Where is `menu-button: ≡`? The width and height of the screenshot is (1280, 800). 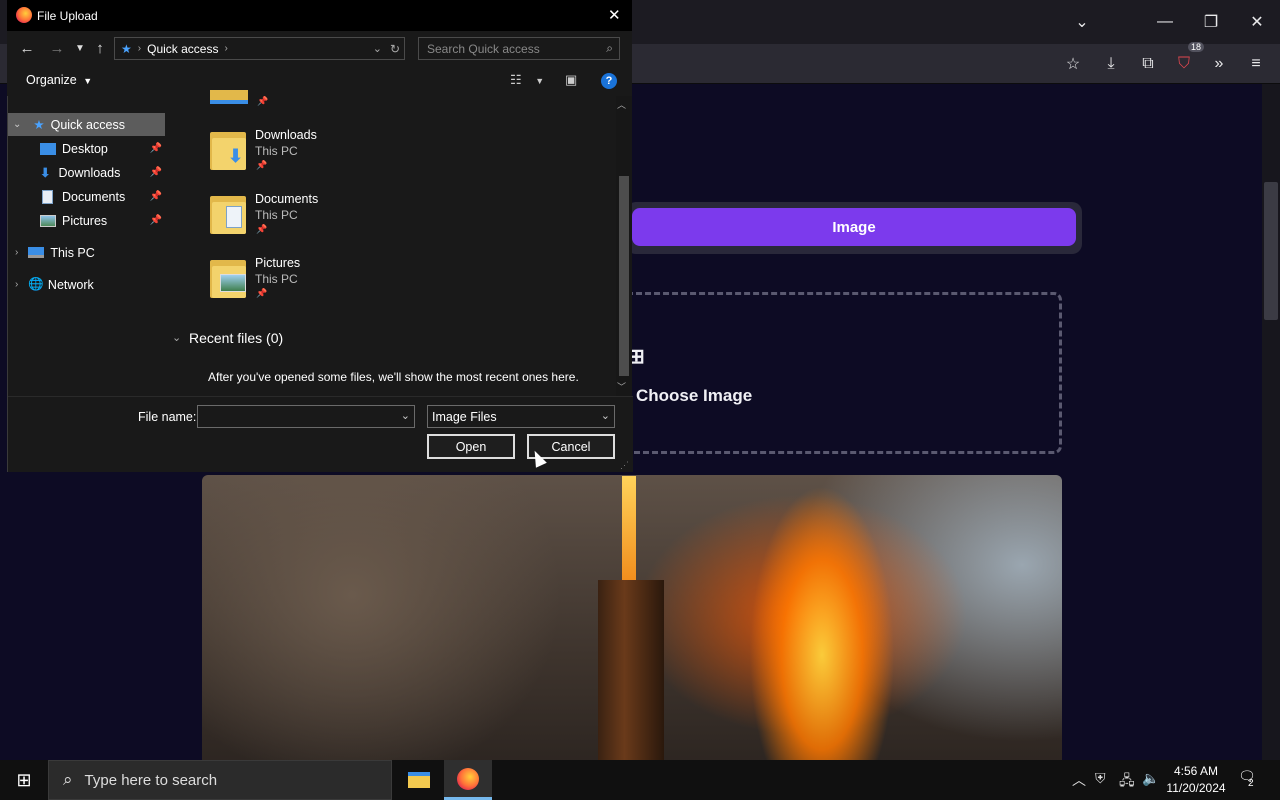
menu-button: ≡ is located at coordinates (1256, 64).